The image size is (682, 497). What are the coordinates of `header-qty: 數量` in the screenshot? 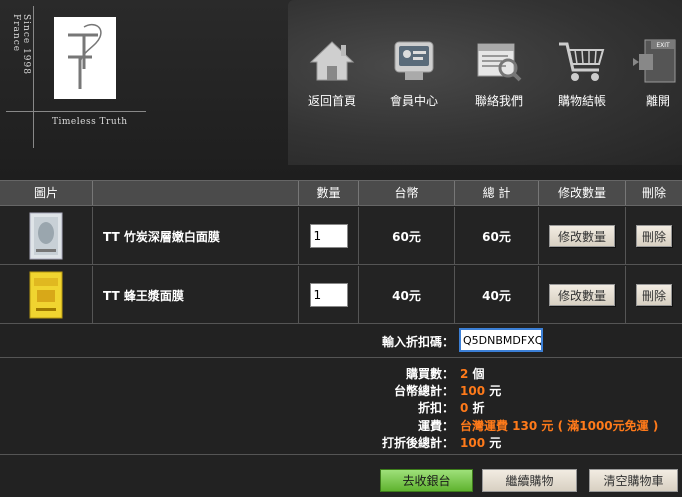 It's located at (329, 193).